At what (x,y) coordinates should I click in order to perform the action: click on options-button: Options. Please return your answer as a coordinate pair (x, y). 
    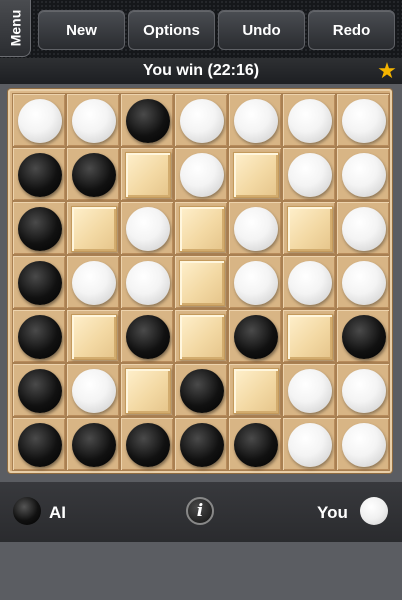
    Looking at the image, I should click on (171, 30).